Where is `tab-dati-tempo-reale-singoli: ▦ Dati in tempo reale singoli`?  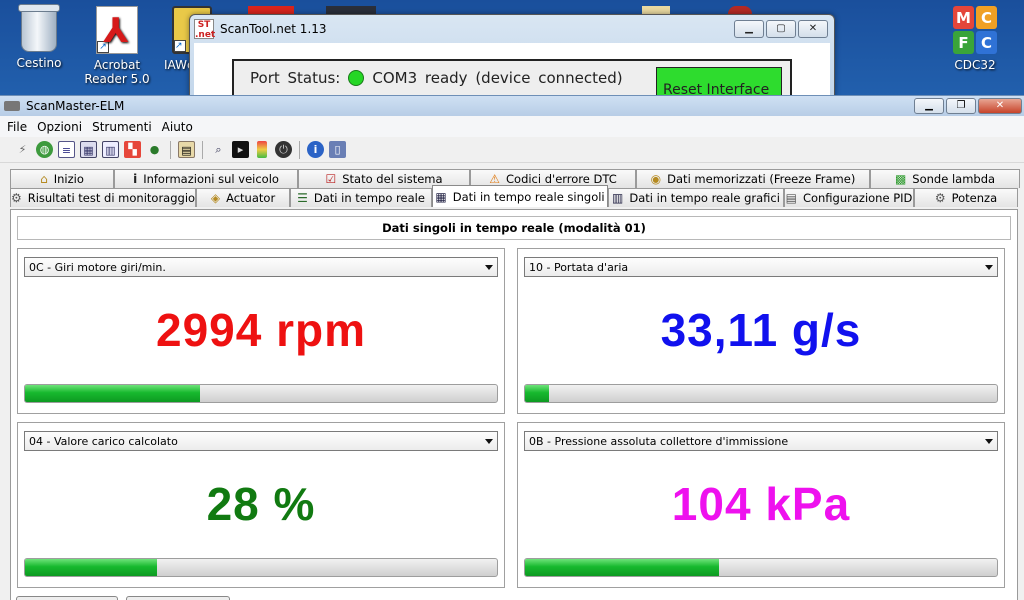 tab-dati-tempo-reale-singoli: ▦ Dati in tempo reale singoli is located at coordinates (520, 196).